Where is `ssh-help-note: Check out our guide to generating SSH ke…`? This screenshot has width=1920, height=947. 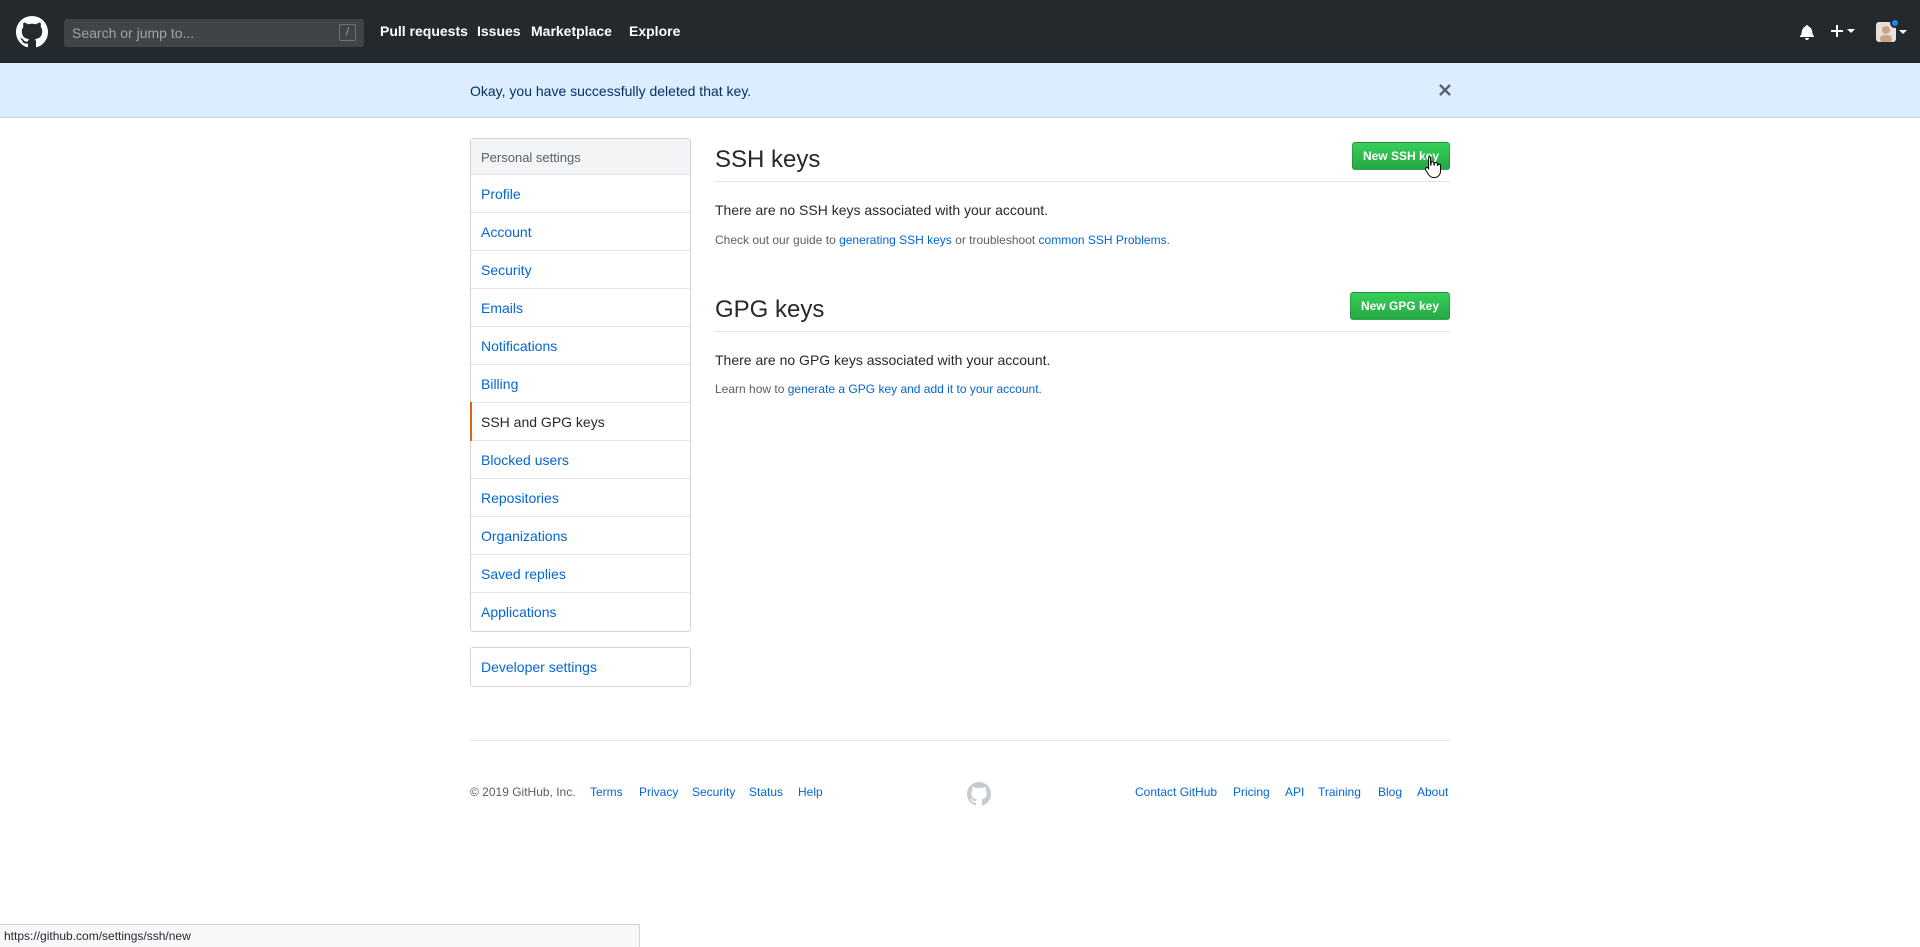 ssh-help-note: Check out our guide to generating SSH ke… is located at coordinates (942, 240).